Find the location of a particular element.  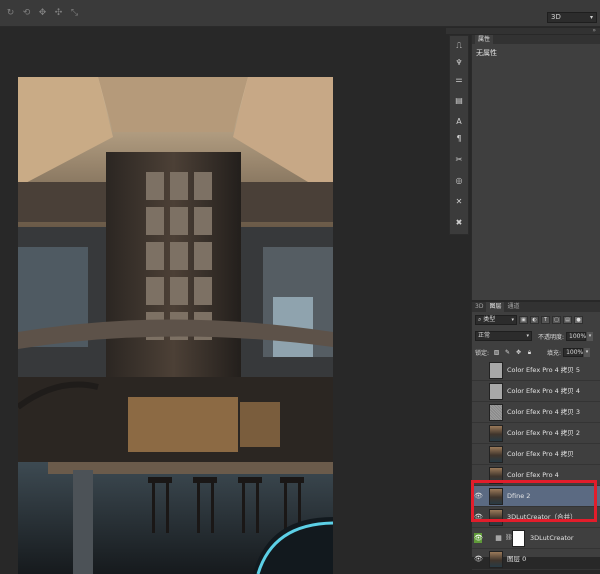

history-brush-icon: ⎍ is located at coordinates (459, 45).